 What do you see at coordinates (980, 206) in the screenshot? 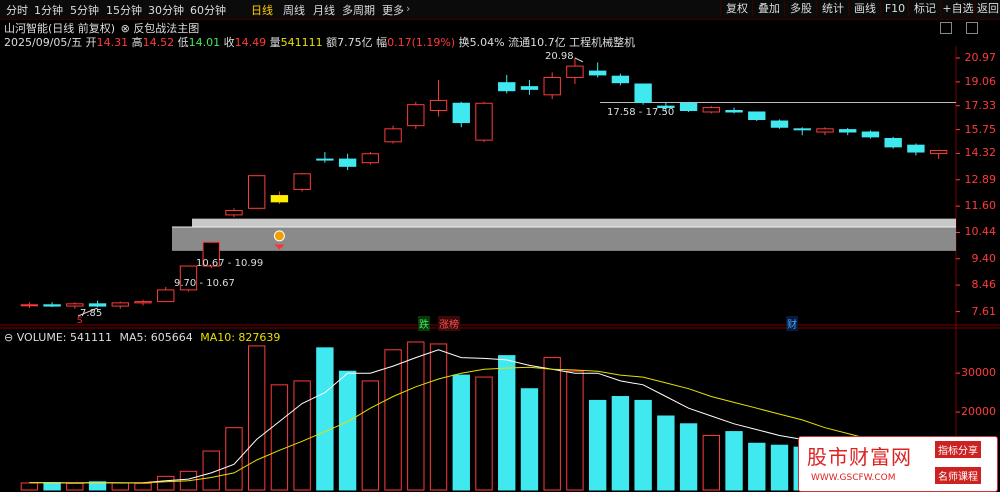
I see `price-tick-label: 11.60` at bounding box center [980, 206].